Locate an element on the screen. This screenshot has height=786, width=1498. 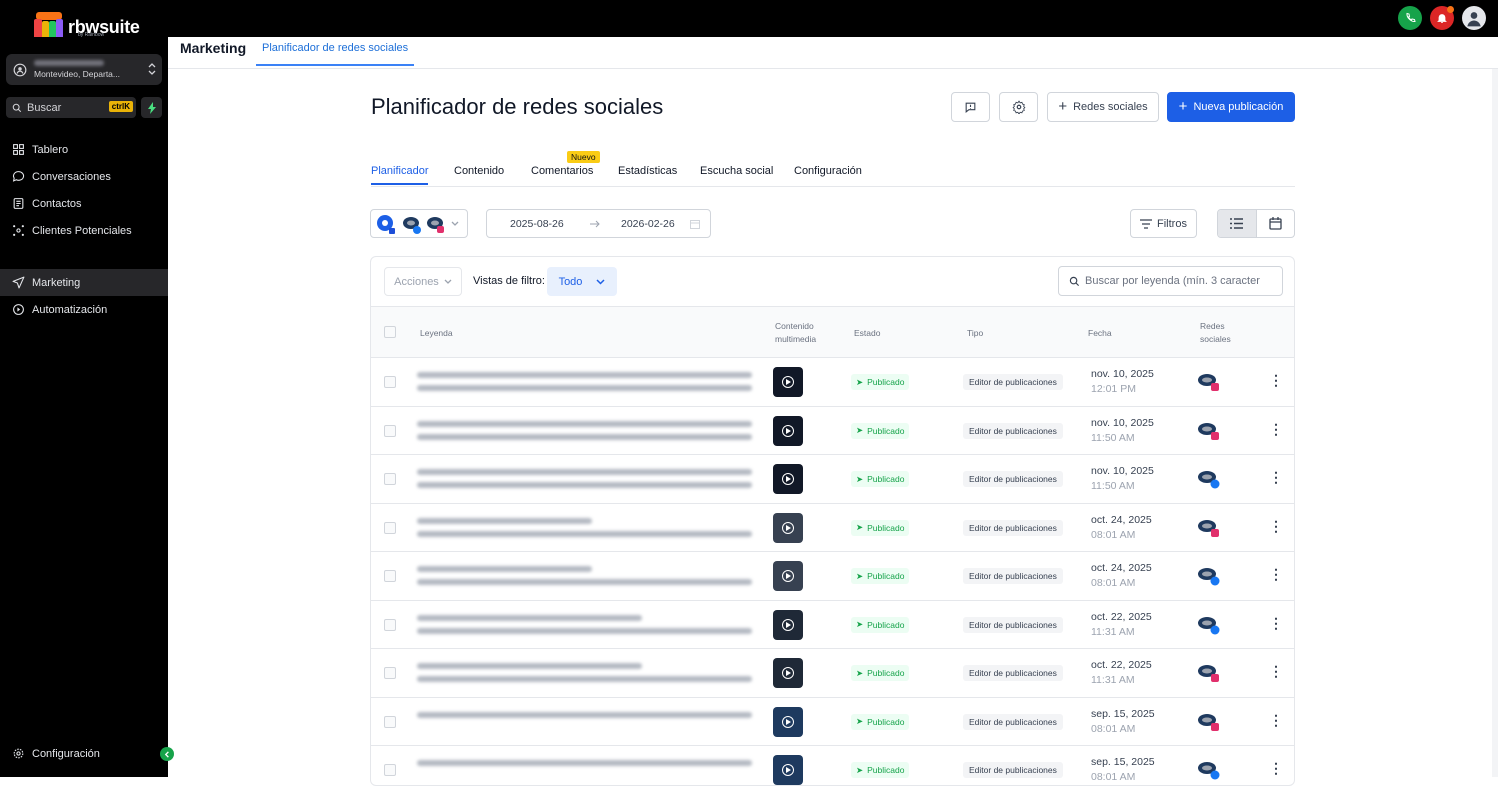
sidebar-item-contactos: Contactos is located at coordinates (84, 203).